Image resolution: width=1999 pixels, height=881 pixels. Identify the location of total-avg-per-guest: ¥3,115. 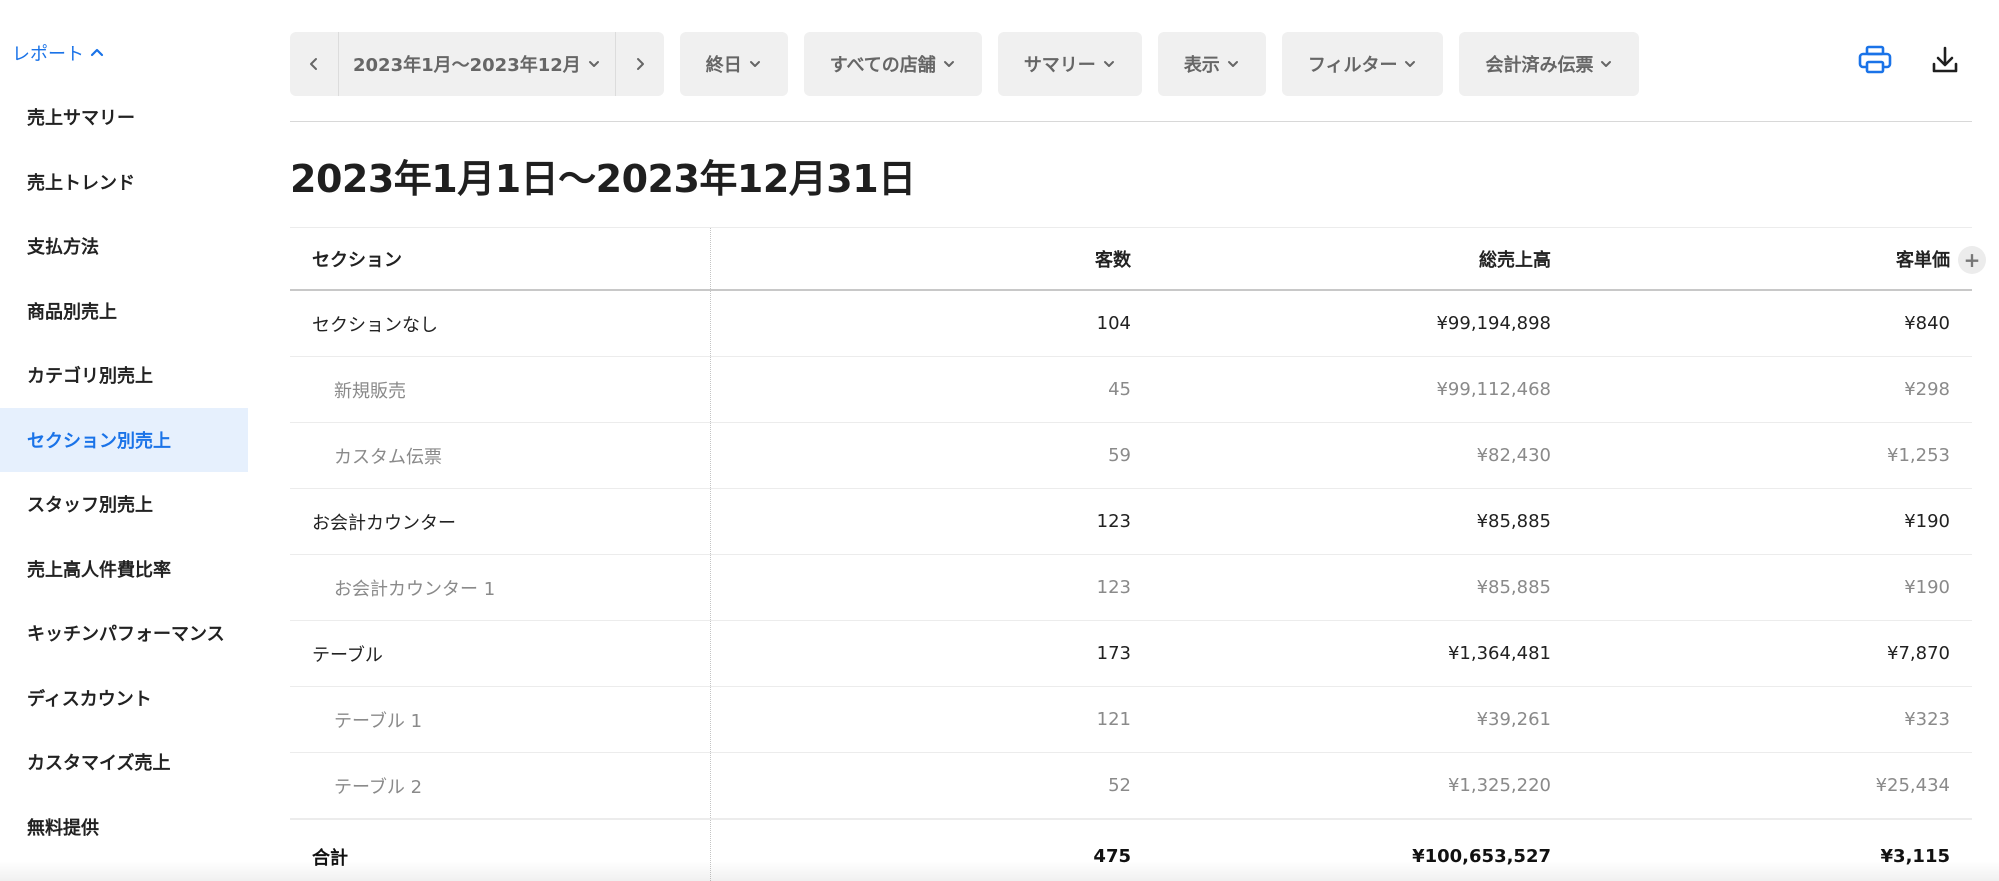
(1915, 856).